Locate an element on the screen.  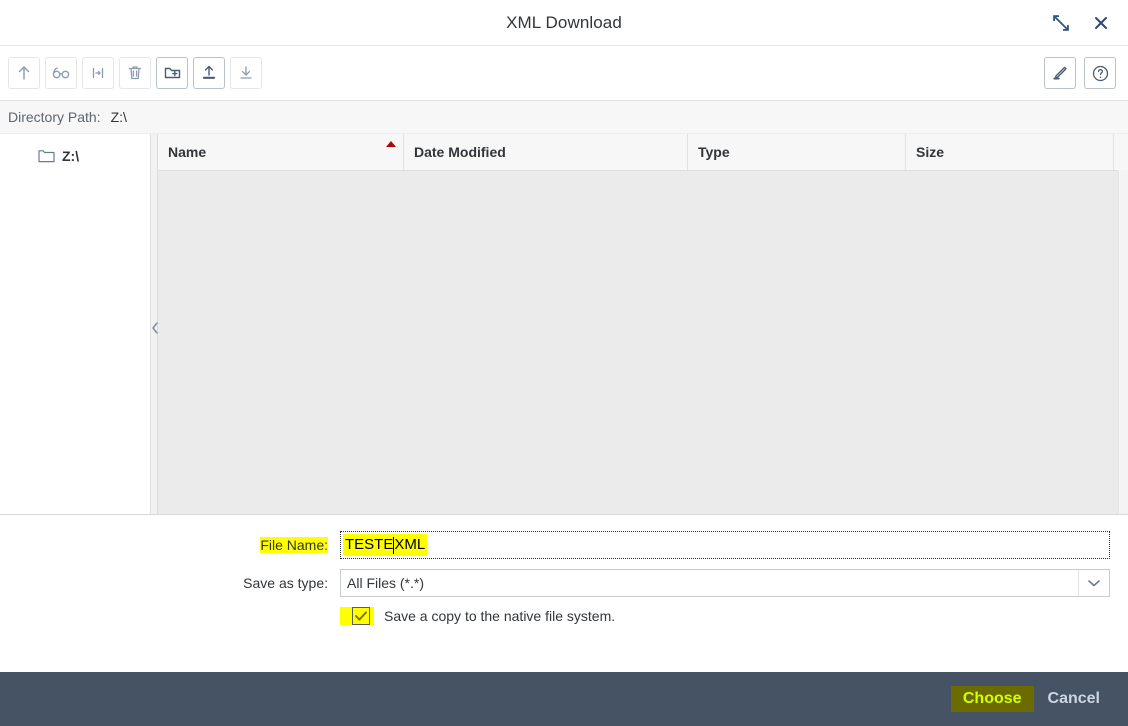
directory-path-bar: Directory Path: Z:\ is located at coordinates (564, 117).